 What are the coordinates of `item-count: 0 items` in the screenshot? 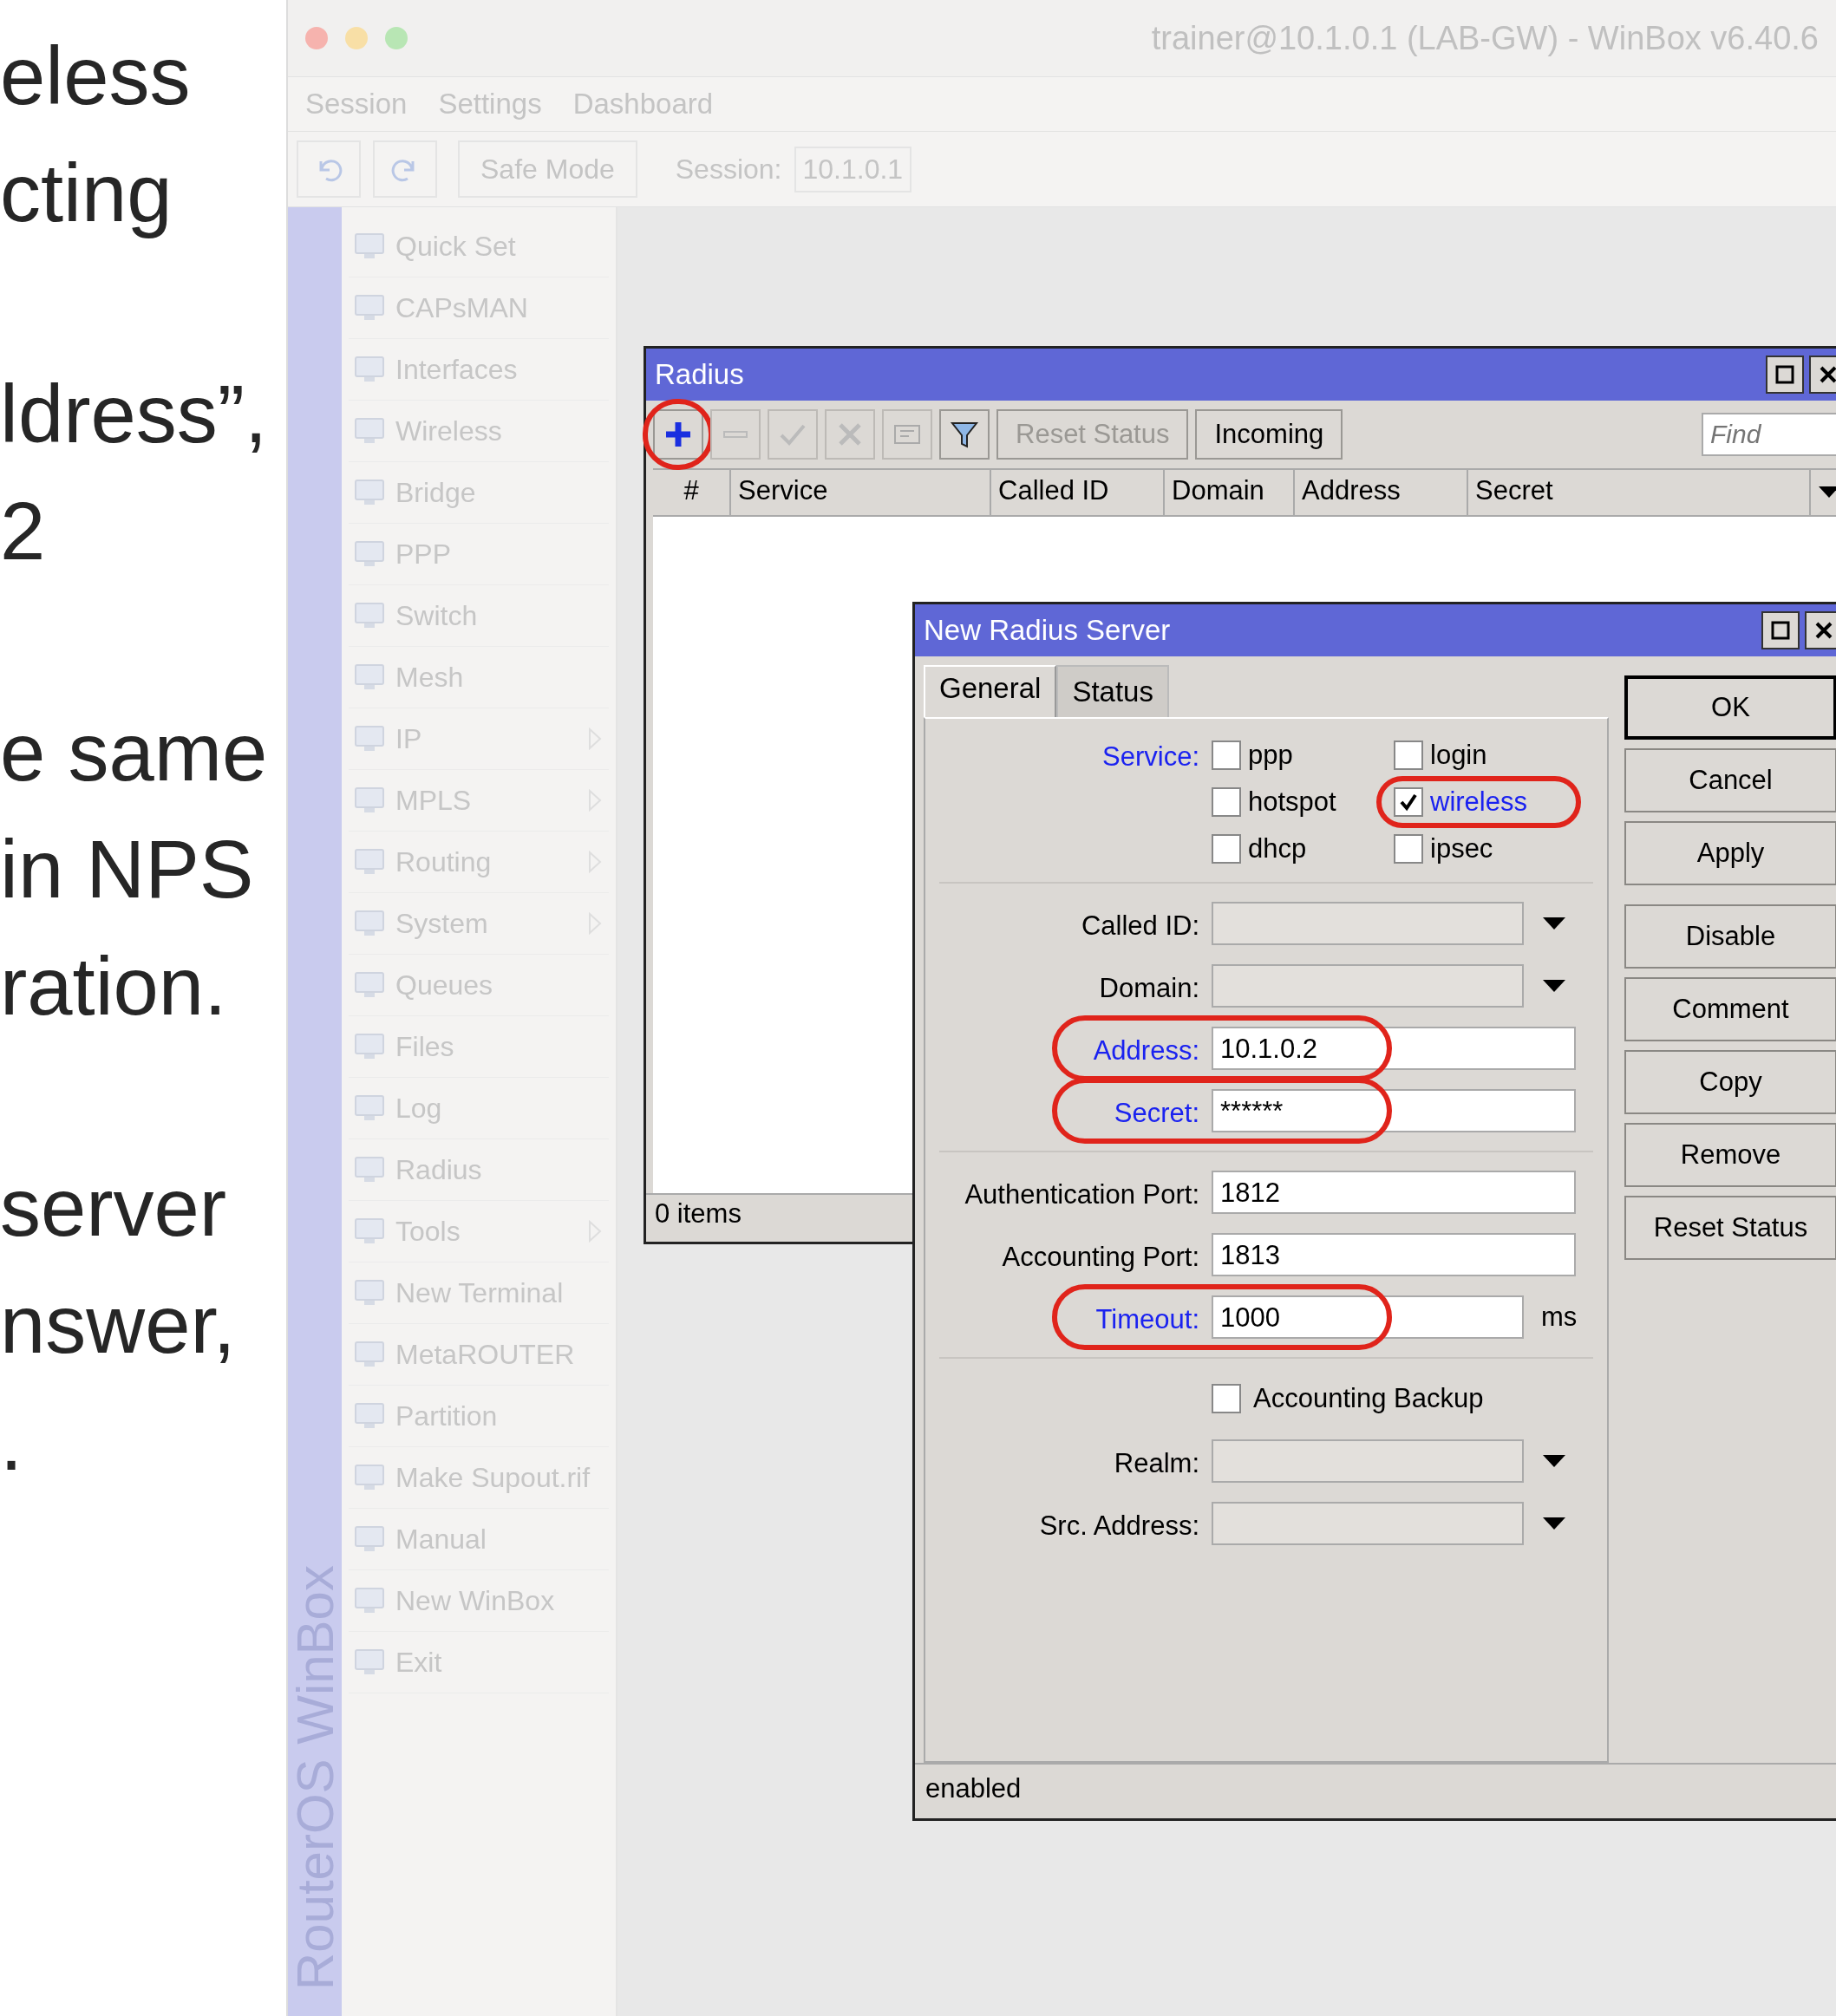 It's located at (698, 1213).